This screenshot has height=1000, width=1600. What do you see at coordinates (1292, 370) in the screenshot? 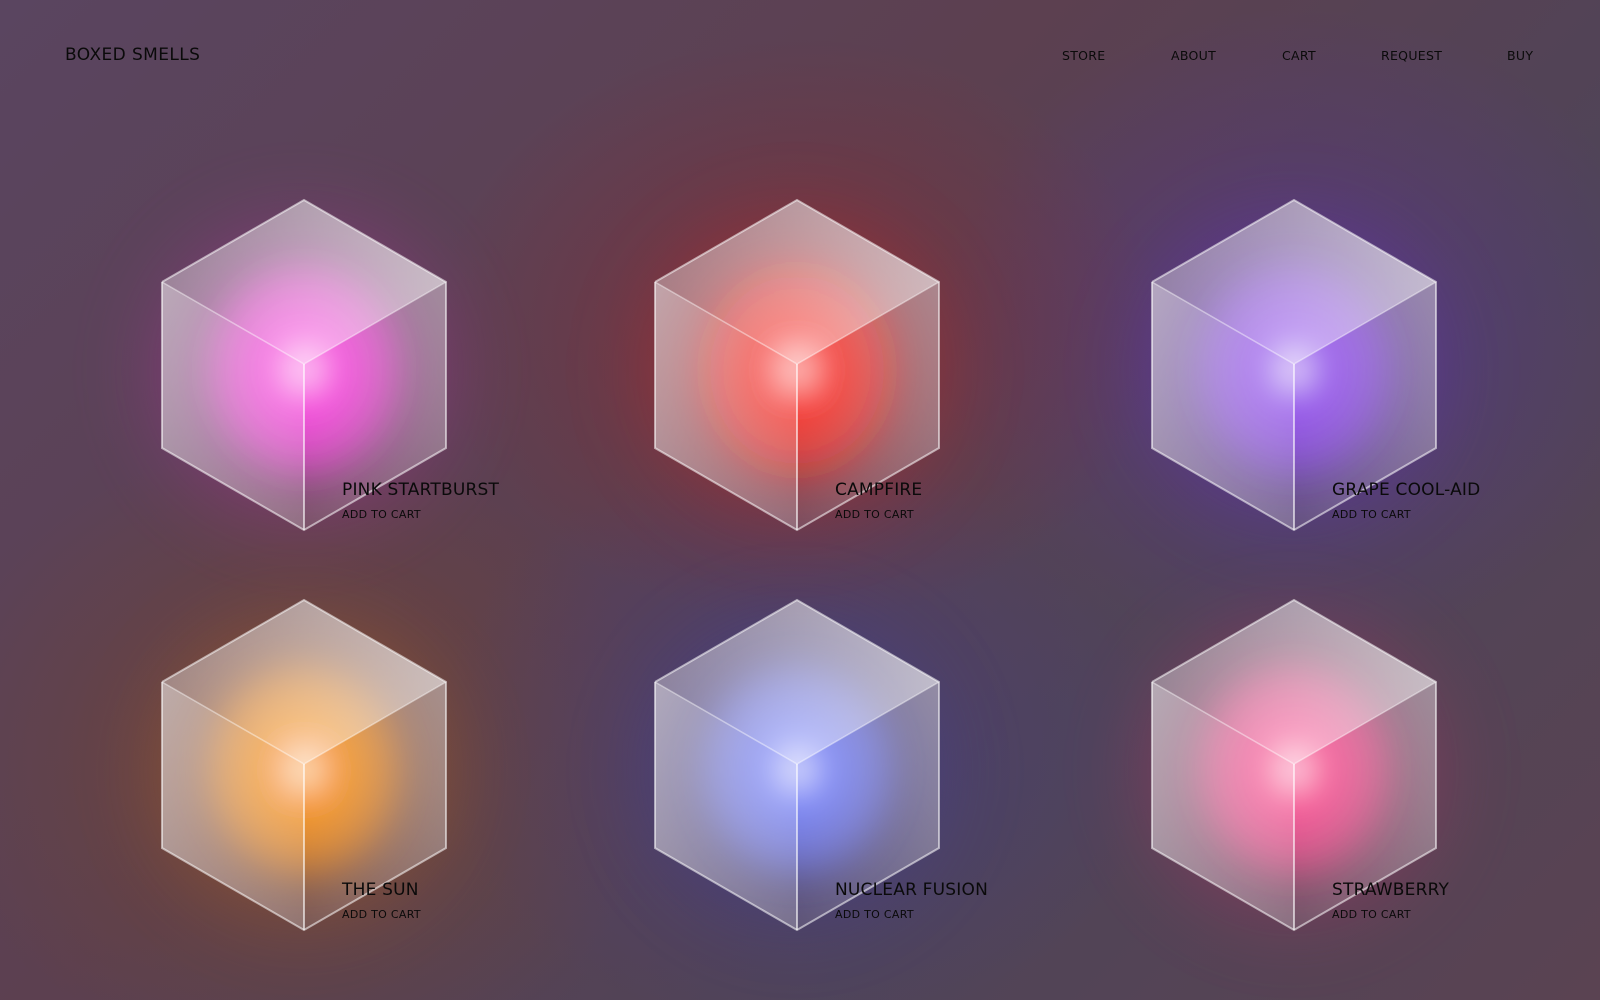
I see `product-card: GRAPE COOL-AID ADD TO CART` at bounding box center [1292, 370].